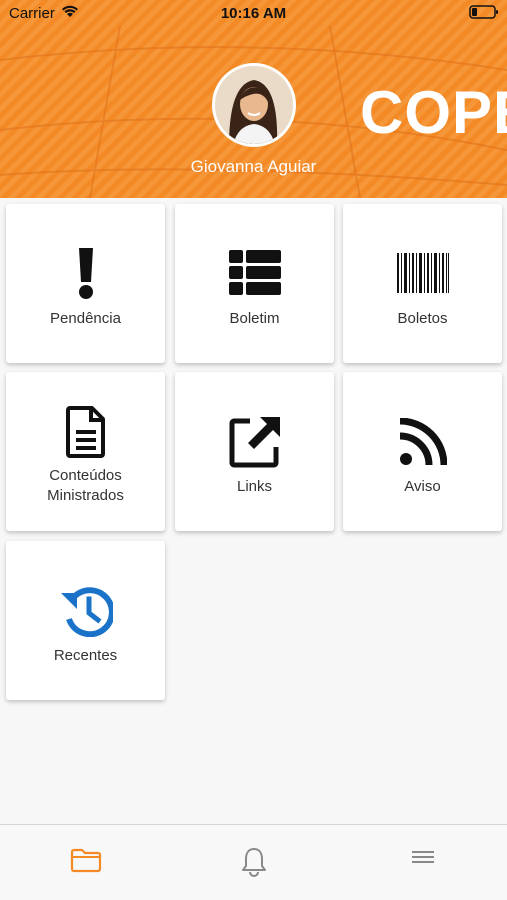  I want to click on battery-icon, so click(483, 12).